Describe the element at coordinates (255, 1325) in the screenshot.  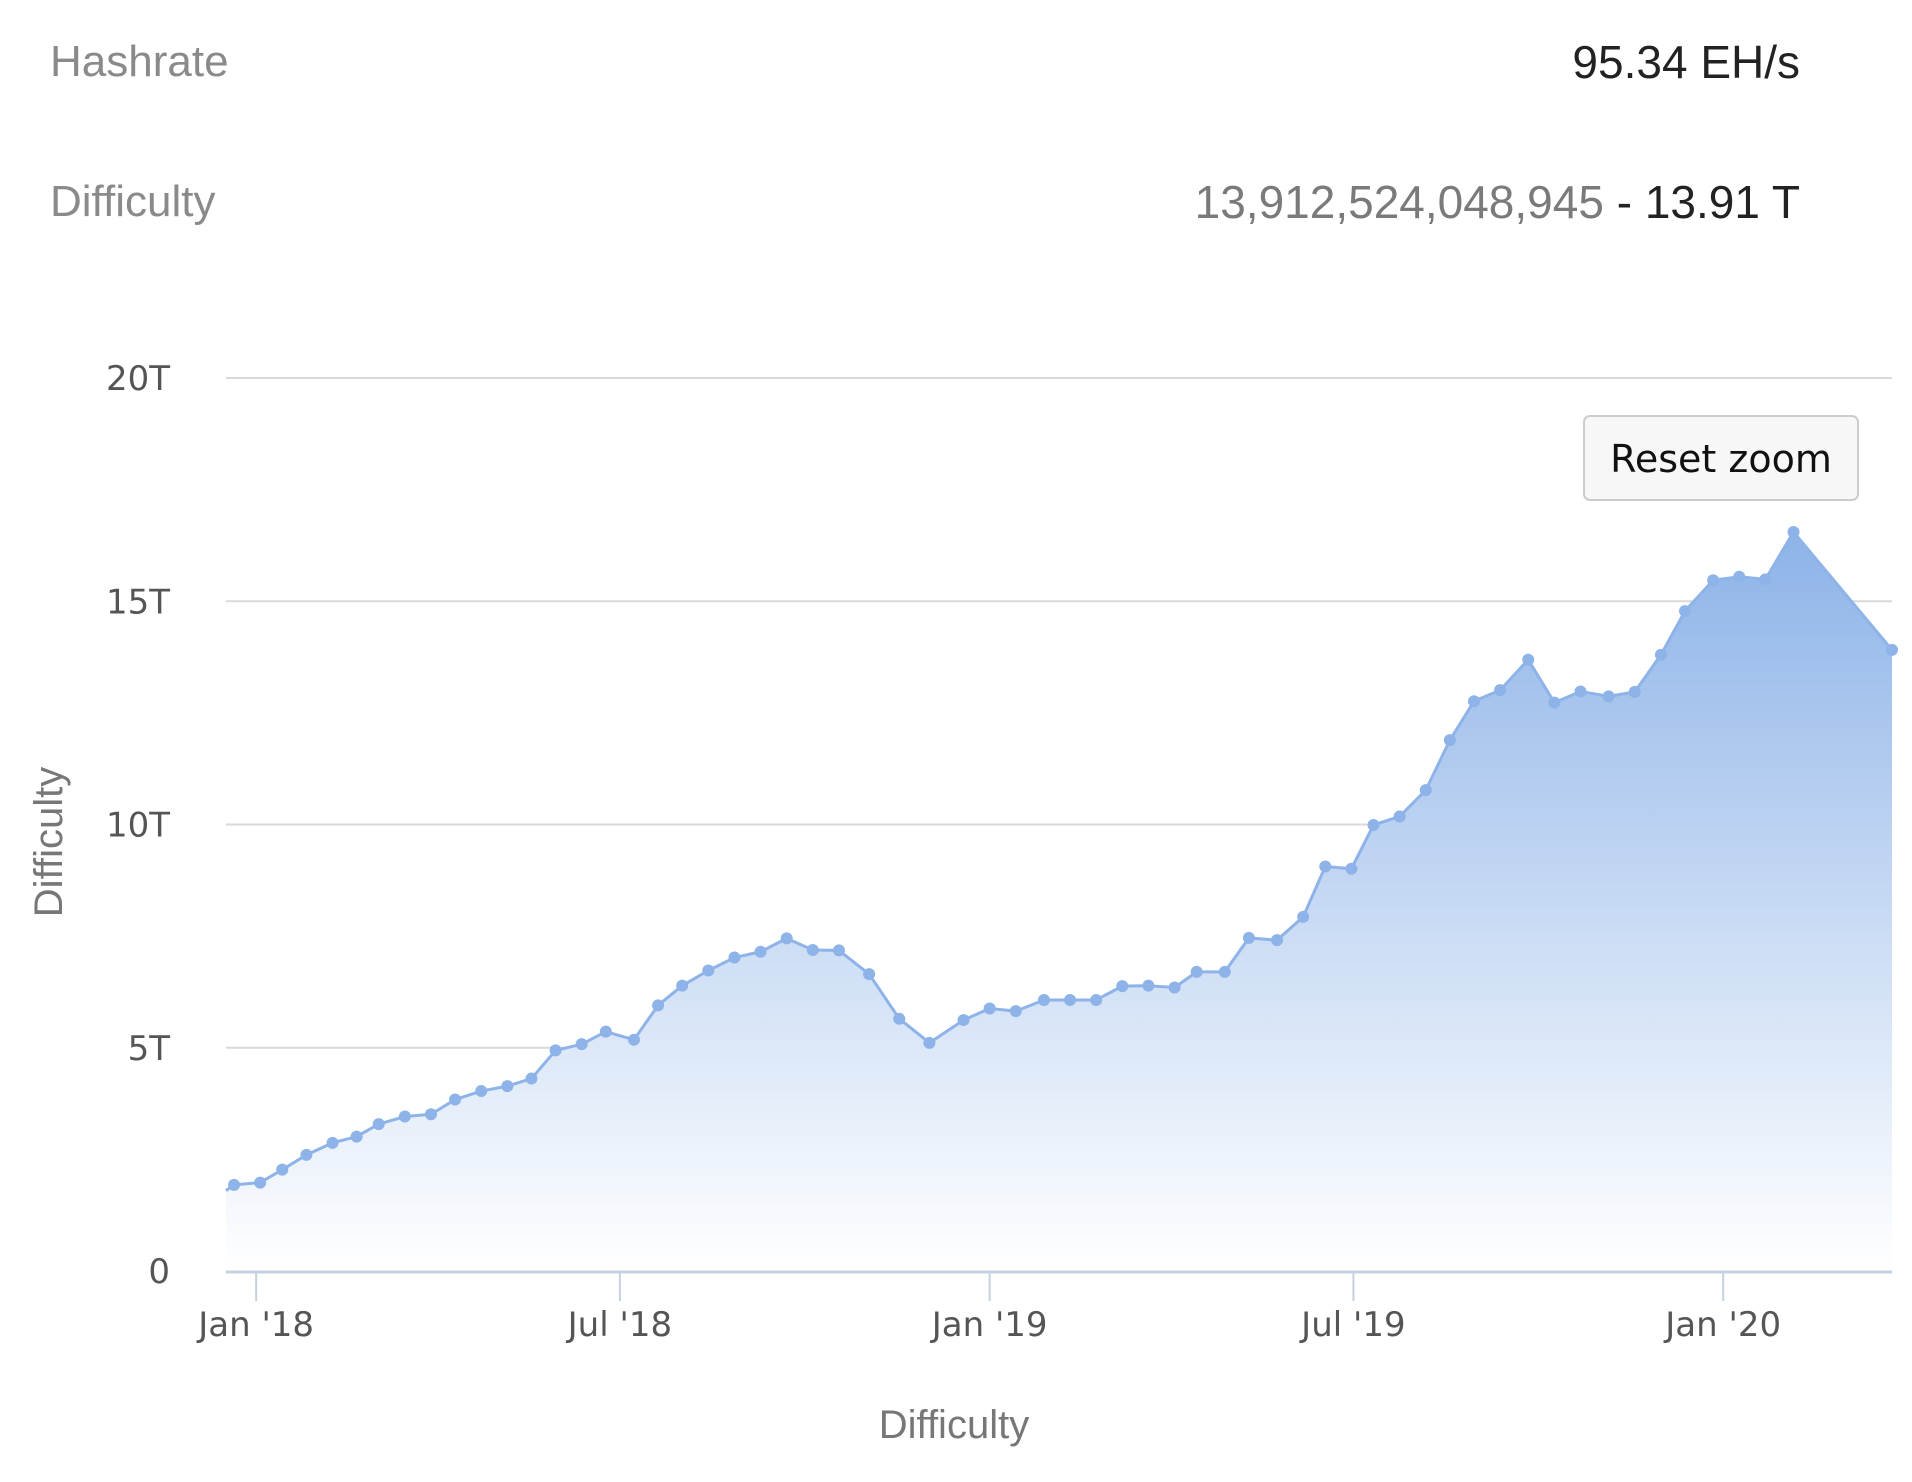
I see `x-tick-label: Jan '18` at that location.